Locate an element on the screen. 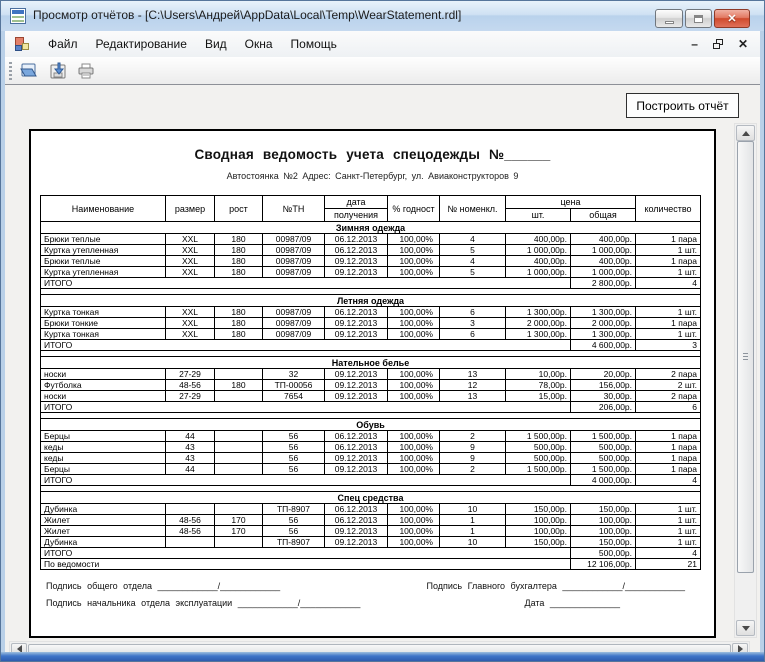  total-count: 4 is located at coordinates (668, 553).